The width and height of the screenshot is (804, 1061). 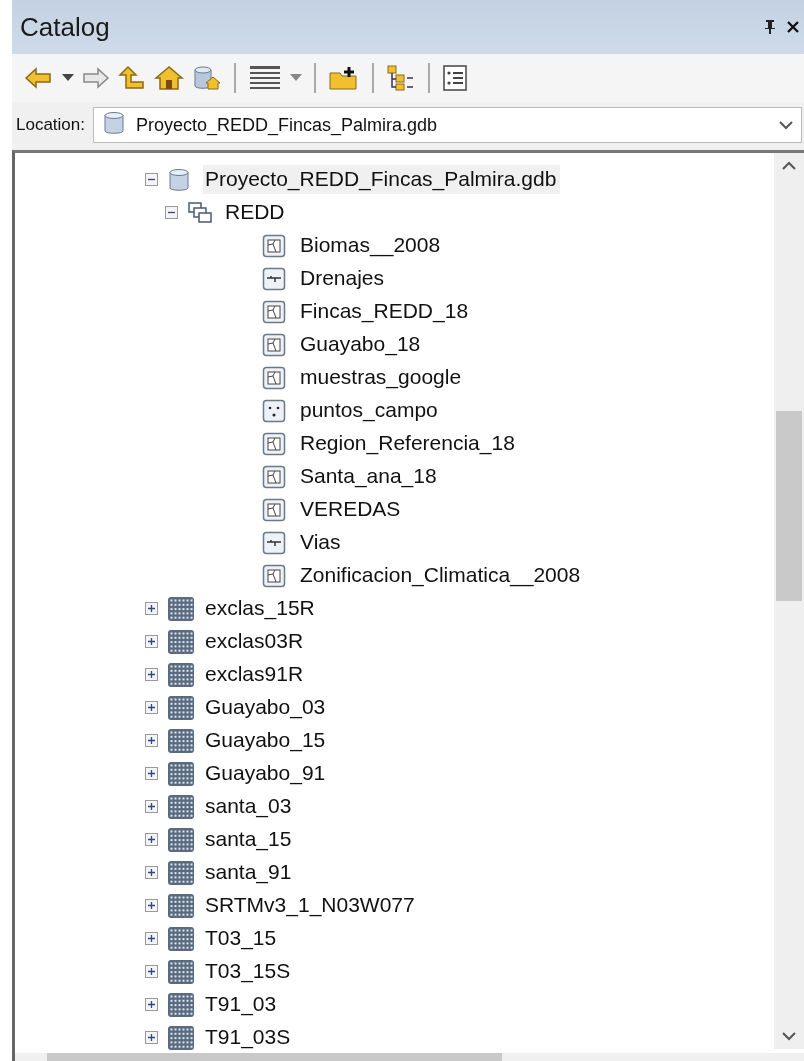 I want to click on tree-item: exclas_15R, so click(x=261, y=608).